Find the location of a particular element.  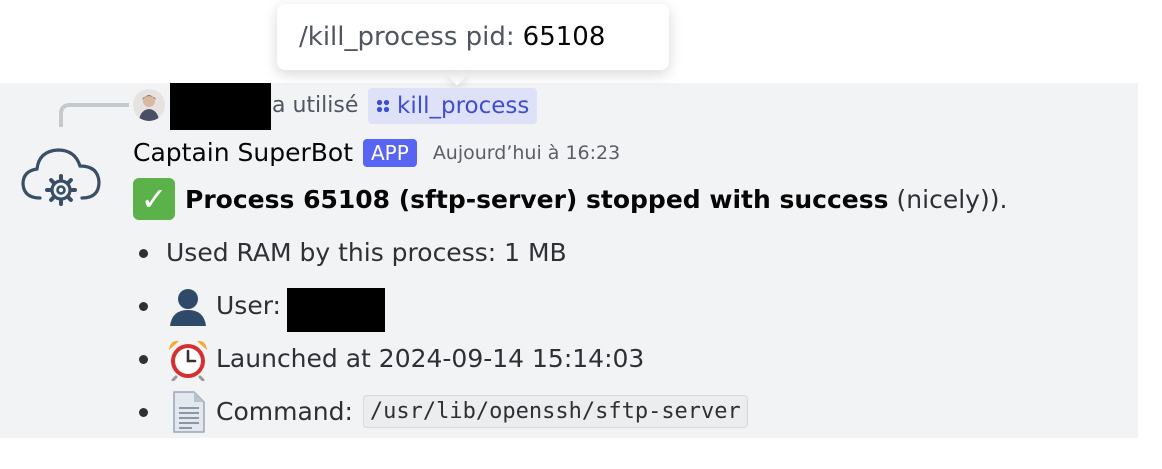

bust-silhouette-icon is located at coordinates (188, 306).